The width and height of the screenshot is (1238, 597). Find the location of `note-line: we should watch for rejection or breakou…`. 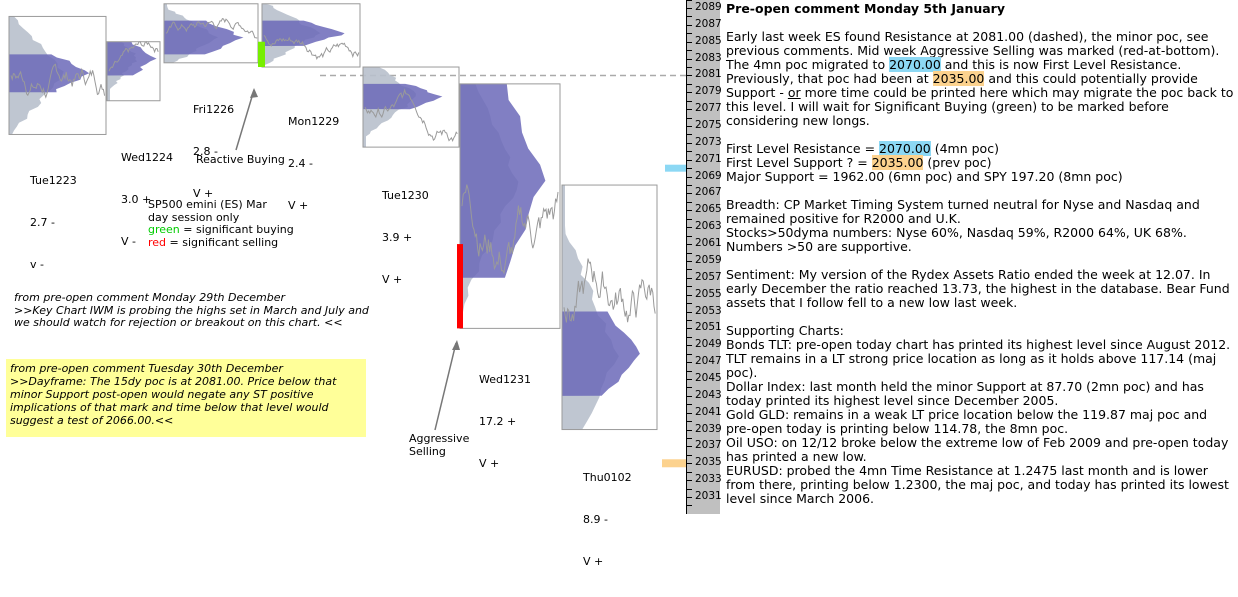

note-line: we should watch for rejection or breakou… is located at coordinates (178, 322).